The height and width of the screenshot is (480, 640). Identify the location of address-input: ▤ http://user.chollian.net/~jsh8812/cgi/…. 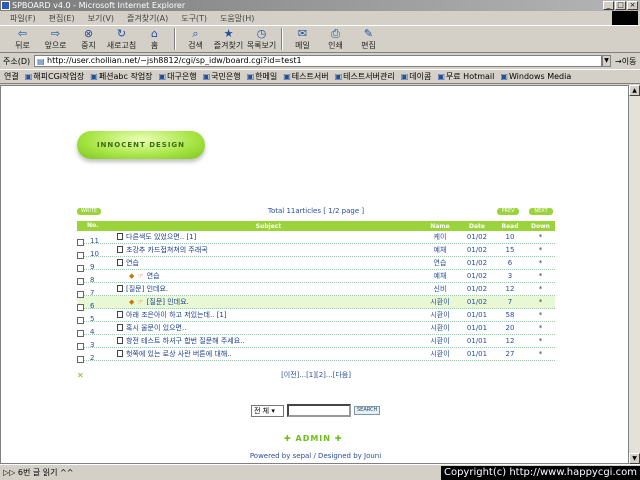
(318, 61).